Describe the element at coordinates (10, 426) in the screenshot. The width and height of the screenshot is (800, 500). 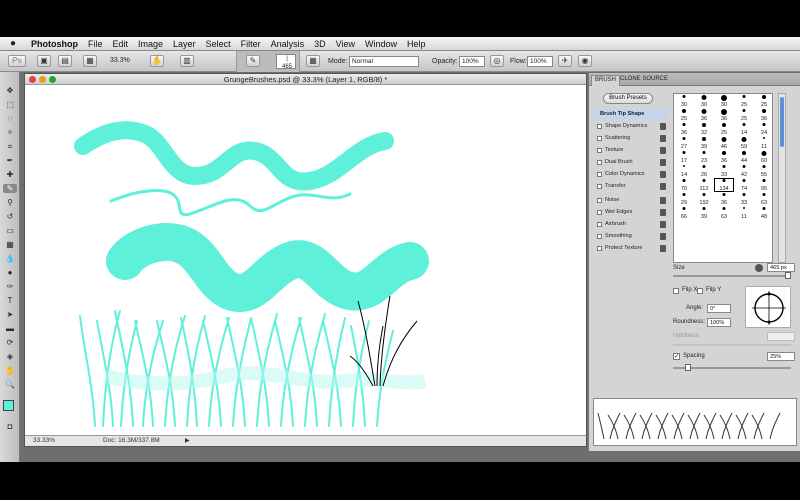
I see `quick-mask-icon: ◘` at that location.